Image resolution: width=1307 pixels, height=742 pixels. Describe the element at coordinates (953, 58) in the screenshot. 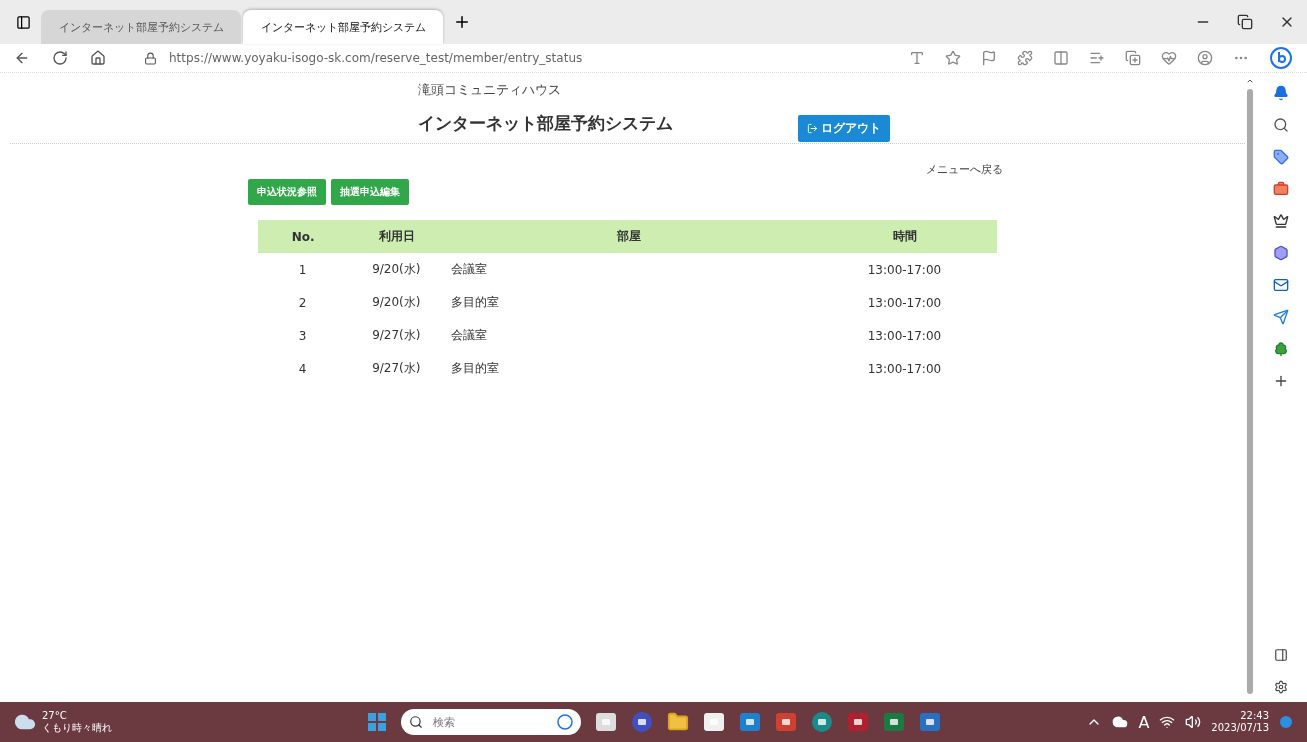

I see `favorite-icon` at that location.